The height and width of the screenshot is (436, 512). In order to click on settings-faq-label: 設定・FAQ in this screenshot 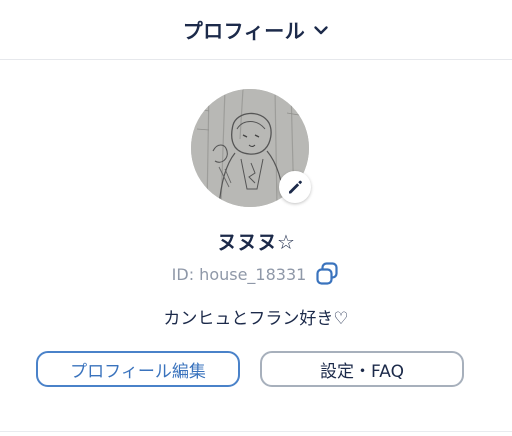, I will do `click(362, 371)`.